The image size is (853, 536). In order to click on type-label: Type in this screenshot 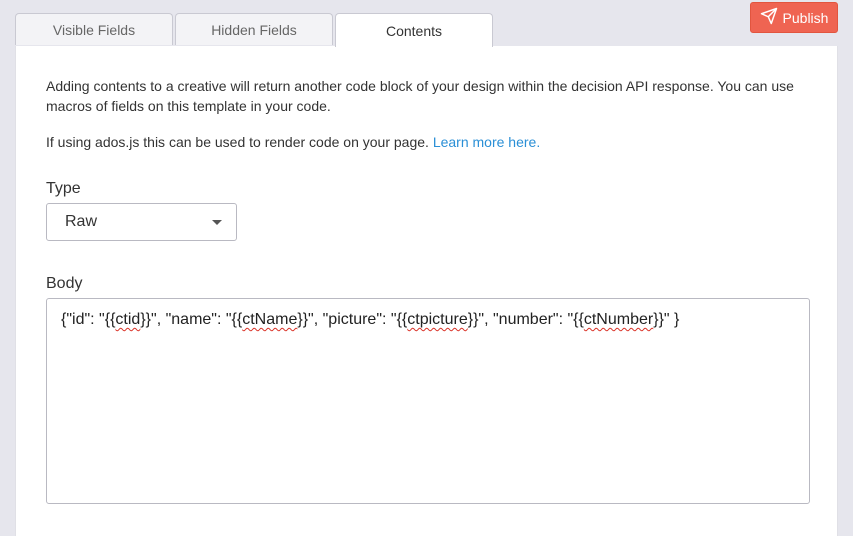, I will do `click(63, 188)`.